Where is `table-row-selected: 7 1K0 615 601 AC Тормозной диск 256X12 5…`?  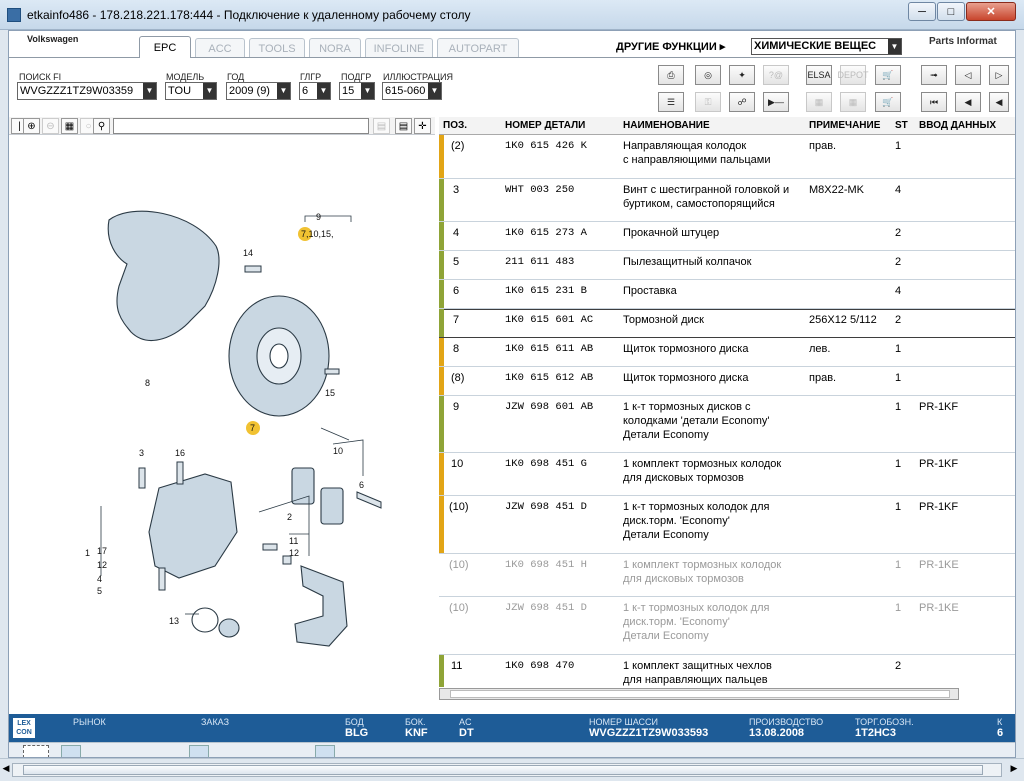 table-row-selected: 7 1K0 615 601 AC Тормозной диск 256X12 5… is located at coordinates (727, 323).